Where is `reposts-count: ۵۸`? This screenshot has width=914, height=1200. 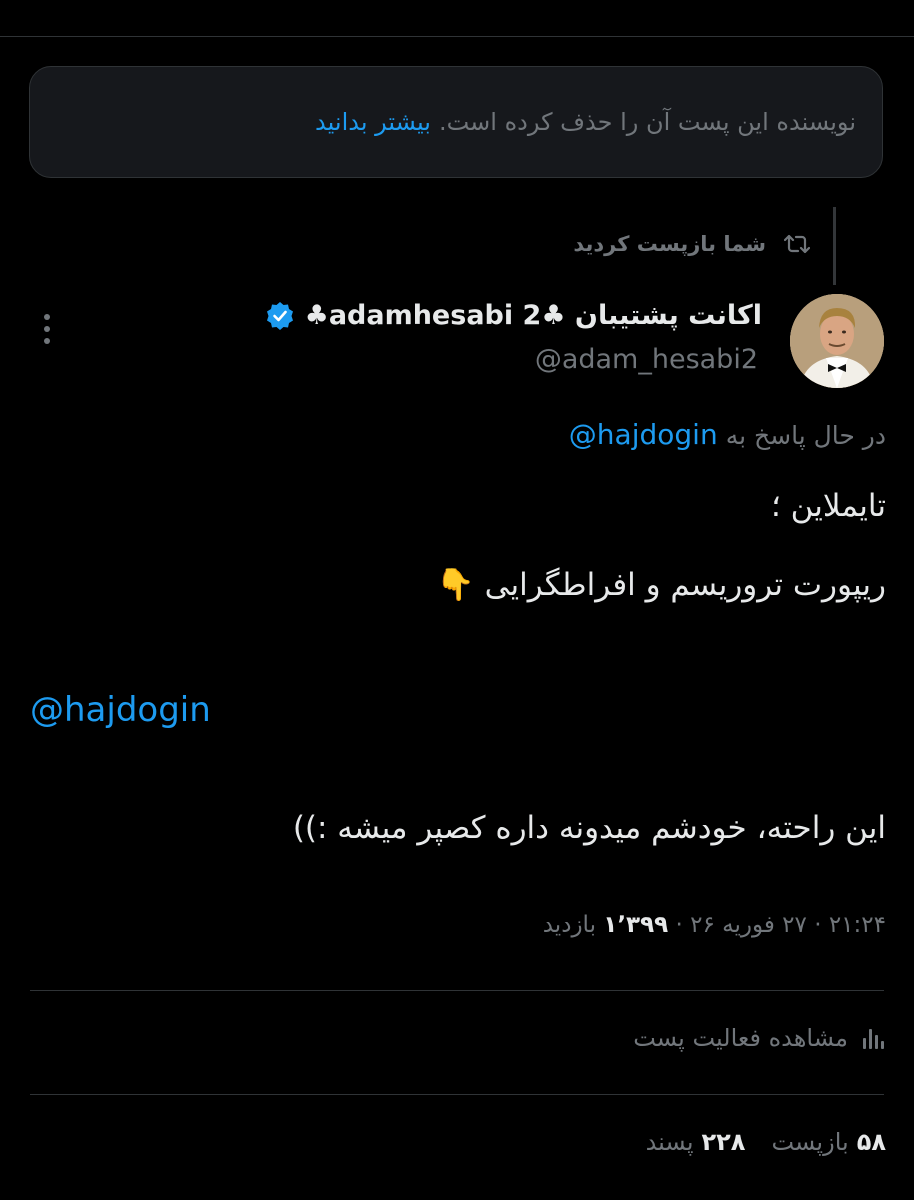
reposts-count: ۵۸ is located at coordinates (871, 1142).